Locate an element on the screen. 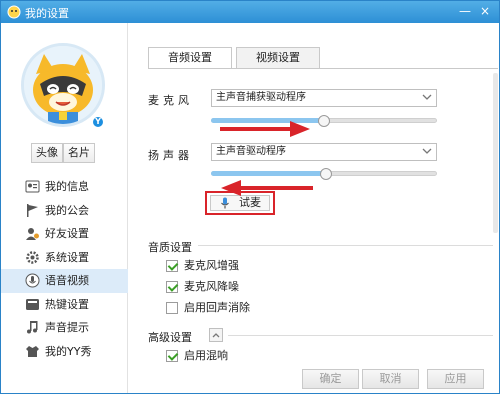 The height and width of the screenshot is (394, 500). card-button: 名片 is located at coordinates (79, 153).